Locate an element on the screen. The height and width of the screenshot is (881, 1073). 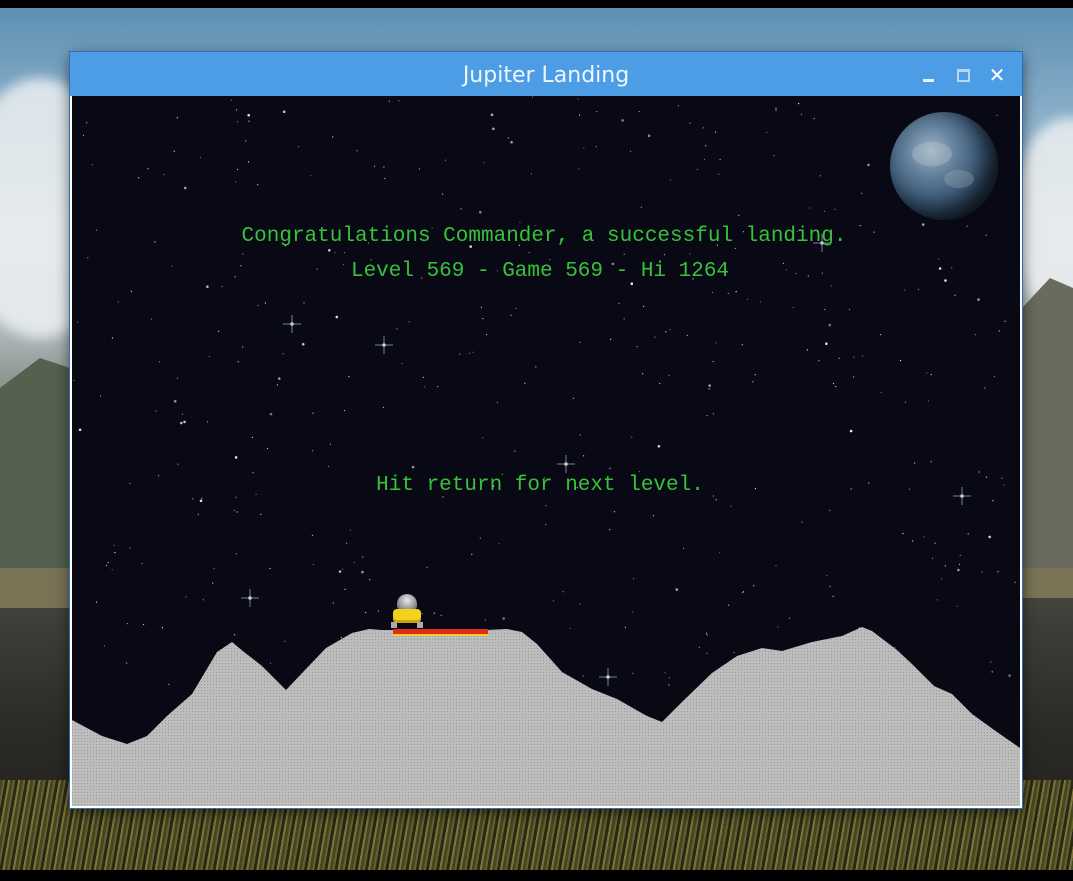
title-bar: Jupiter Landing ✕ is located at coordinates (546, 74).